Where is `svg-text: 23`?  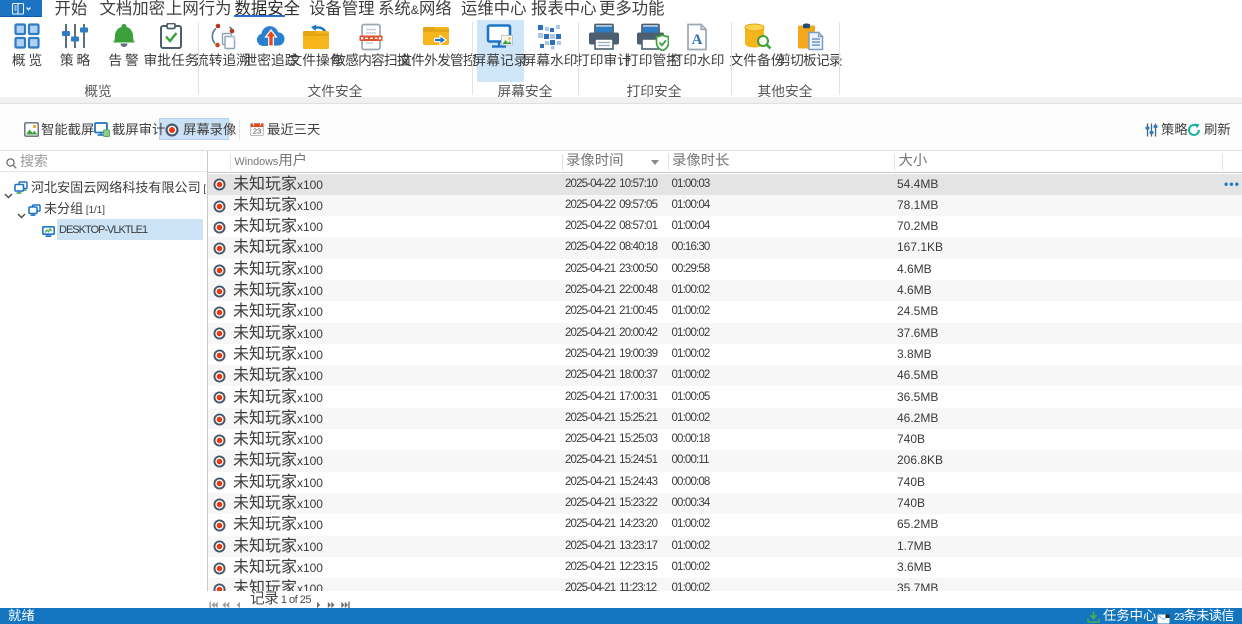
svg-text: 23 is located at coordinates (257, 131).